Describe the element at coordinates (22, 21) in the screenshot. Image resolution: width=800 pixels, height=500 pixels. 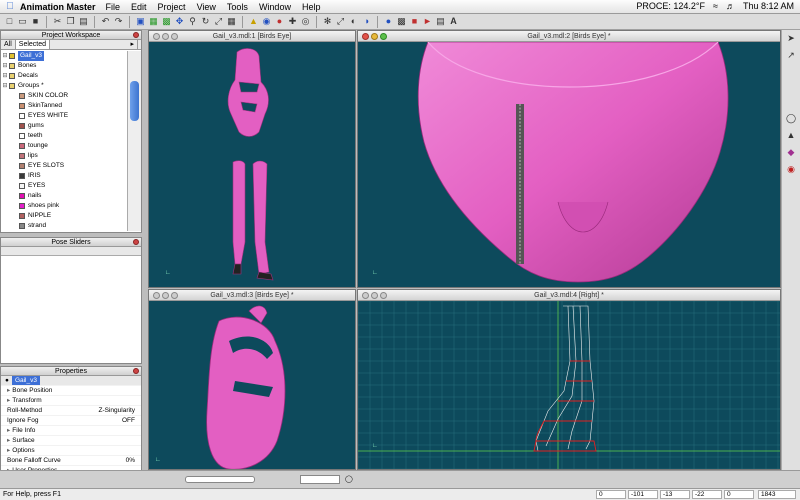
I see `open-file-icon: ▭` at that location.